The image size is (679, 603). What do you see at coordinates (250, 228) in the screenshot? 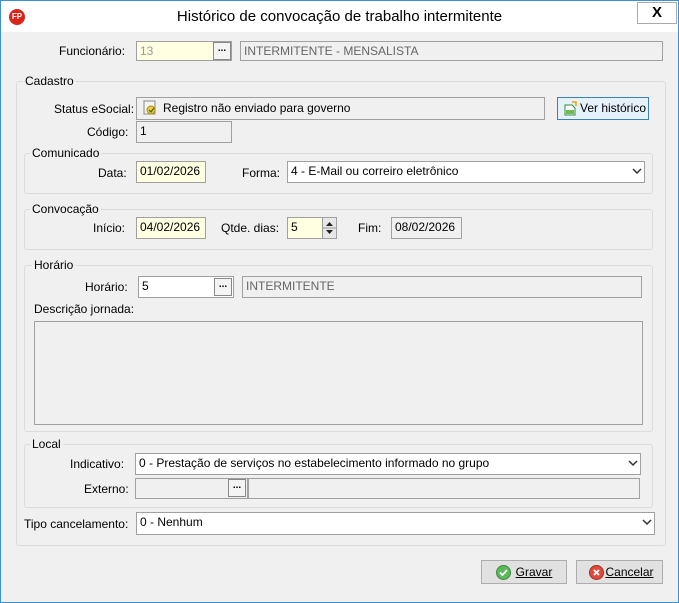
I see `qtde-dias-label: Qtde. dias:` at bounding box center [250, 228].